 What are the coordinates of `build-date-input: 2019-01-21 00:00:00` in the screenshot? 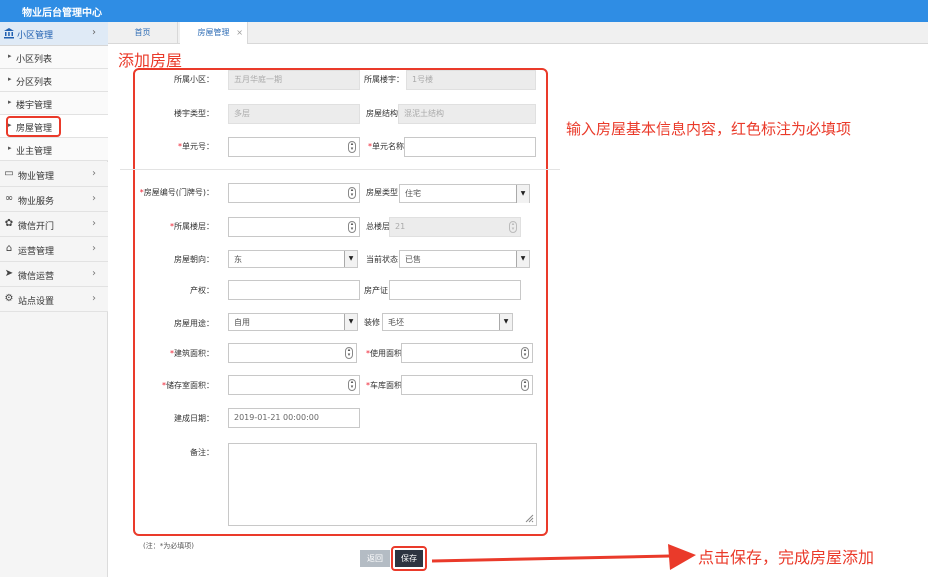 It's located at (294, 418).